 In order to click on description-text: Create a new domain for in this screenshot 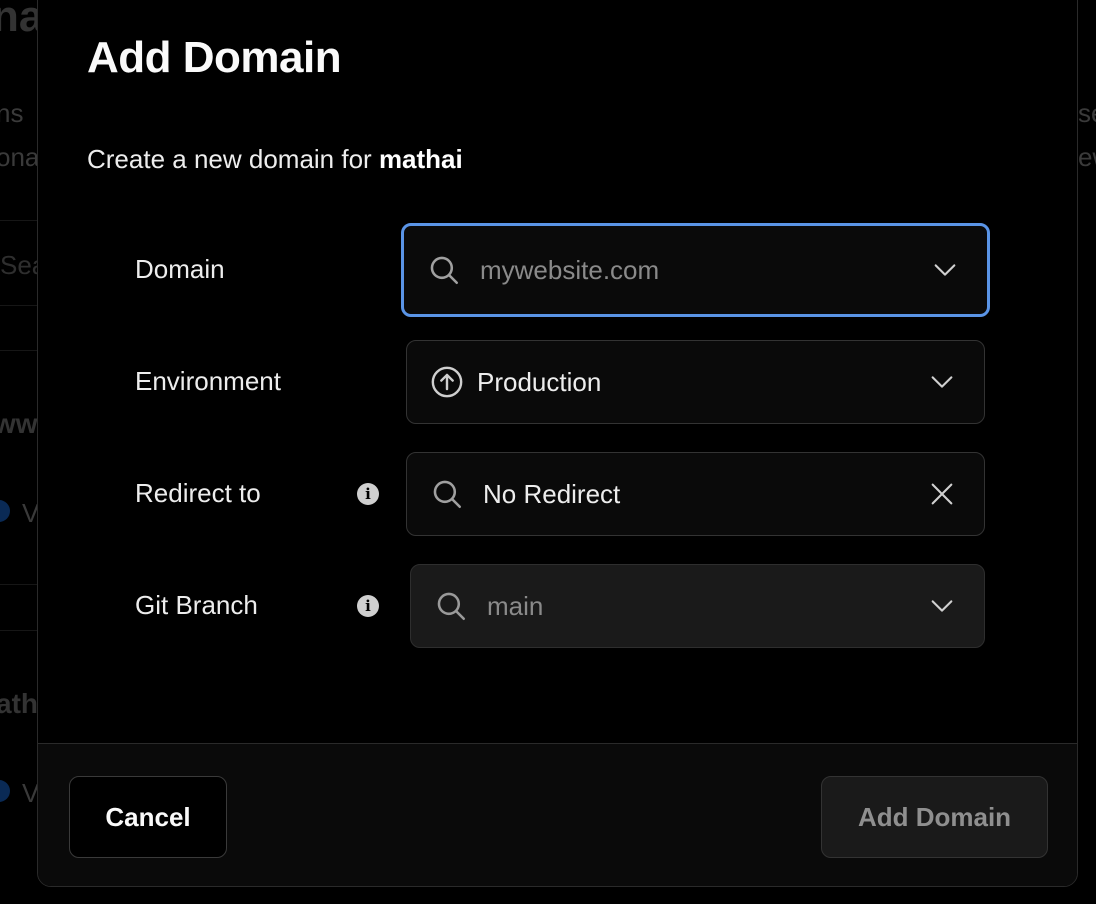, I will do `click(233, 159)`.